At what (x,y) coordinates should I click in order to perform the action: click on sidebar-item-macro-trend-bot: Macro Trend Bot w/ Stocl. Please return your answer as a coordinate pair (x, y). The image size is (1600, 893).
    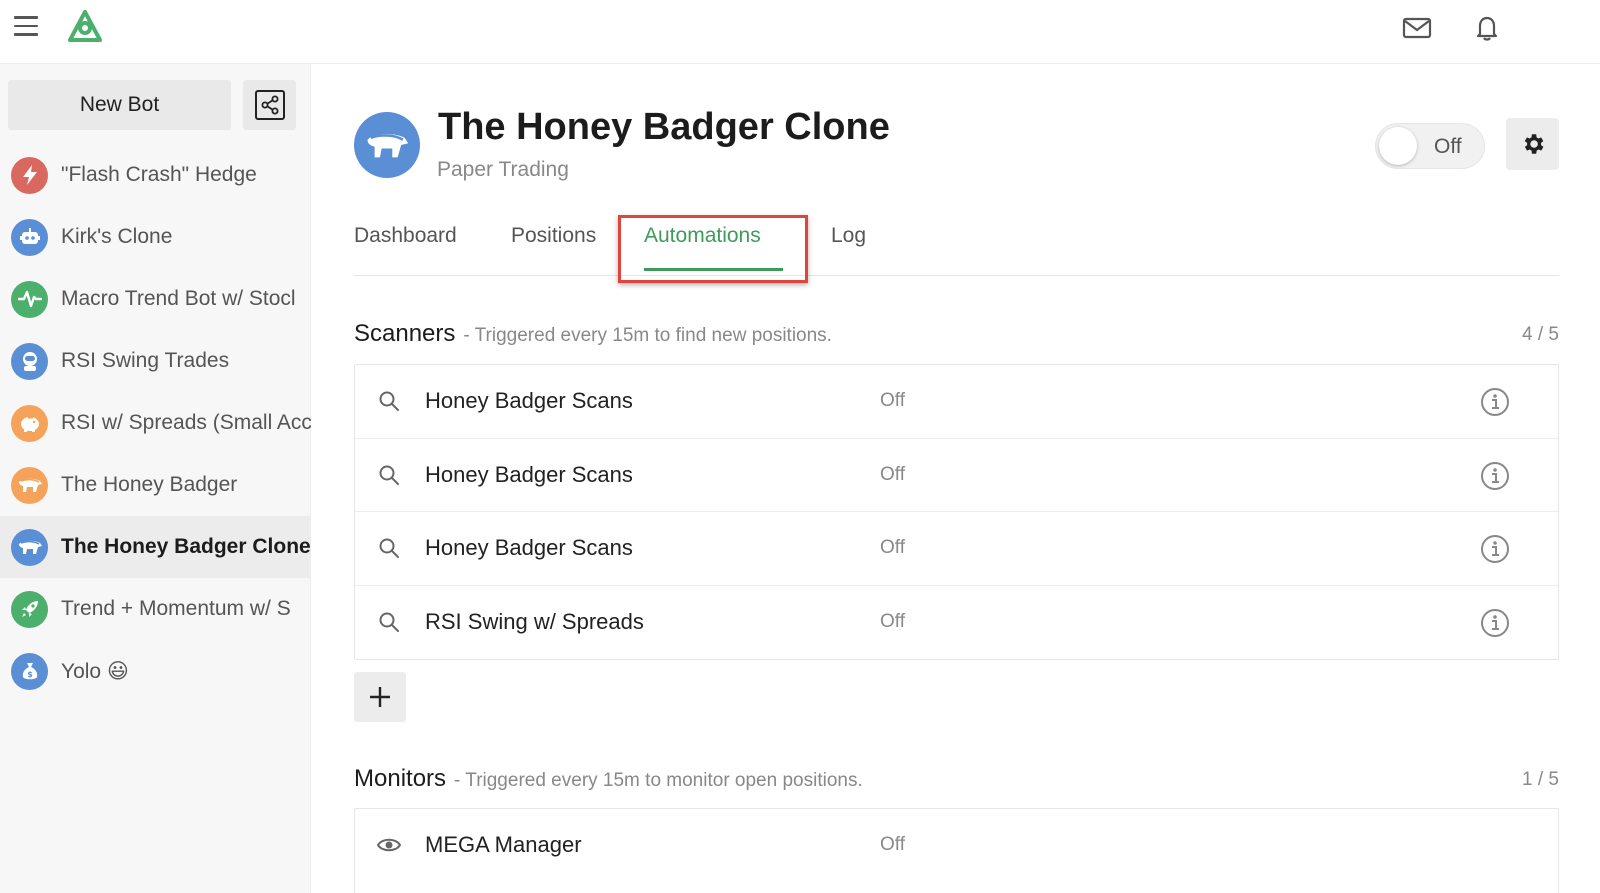
    Looking at the image, I should click on (155, 299).